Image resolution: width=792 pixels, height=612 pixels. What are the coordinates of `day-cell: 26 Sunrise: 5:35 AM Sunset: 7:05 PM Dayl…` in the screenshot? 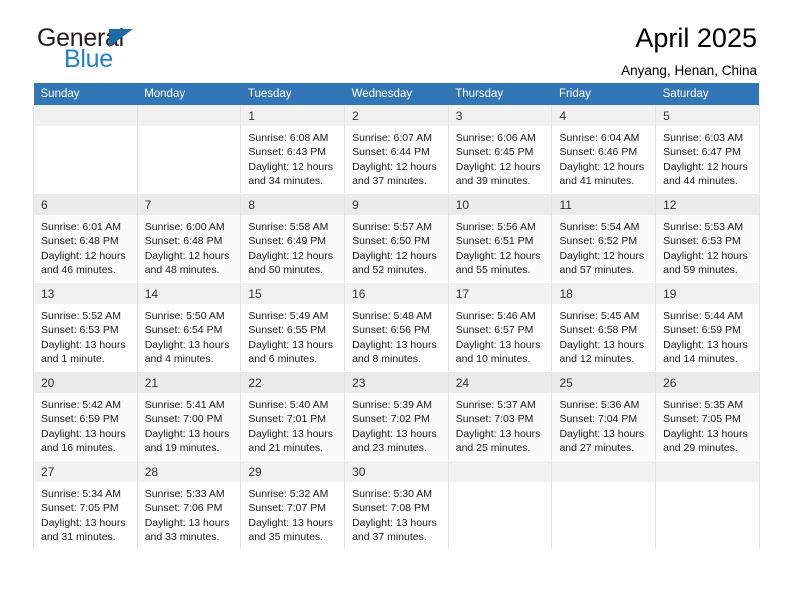 It's located at (707, 416).